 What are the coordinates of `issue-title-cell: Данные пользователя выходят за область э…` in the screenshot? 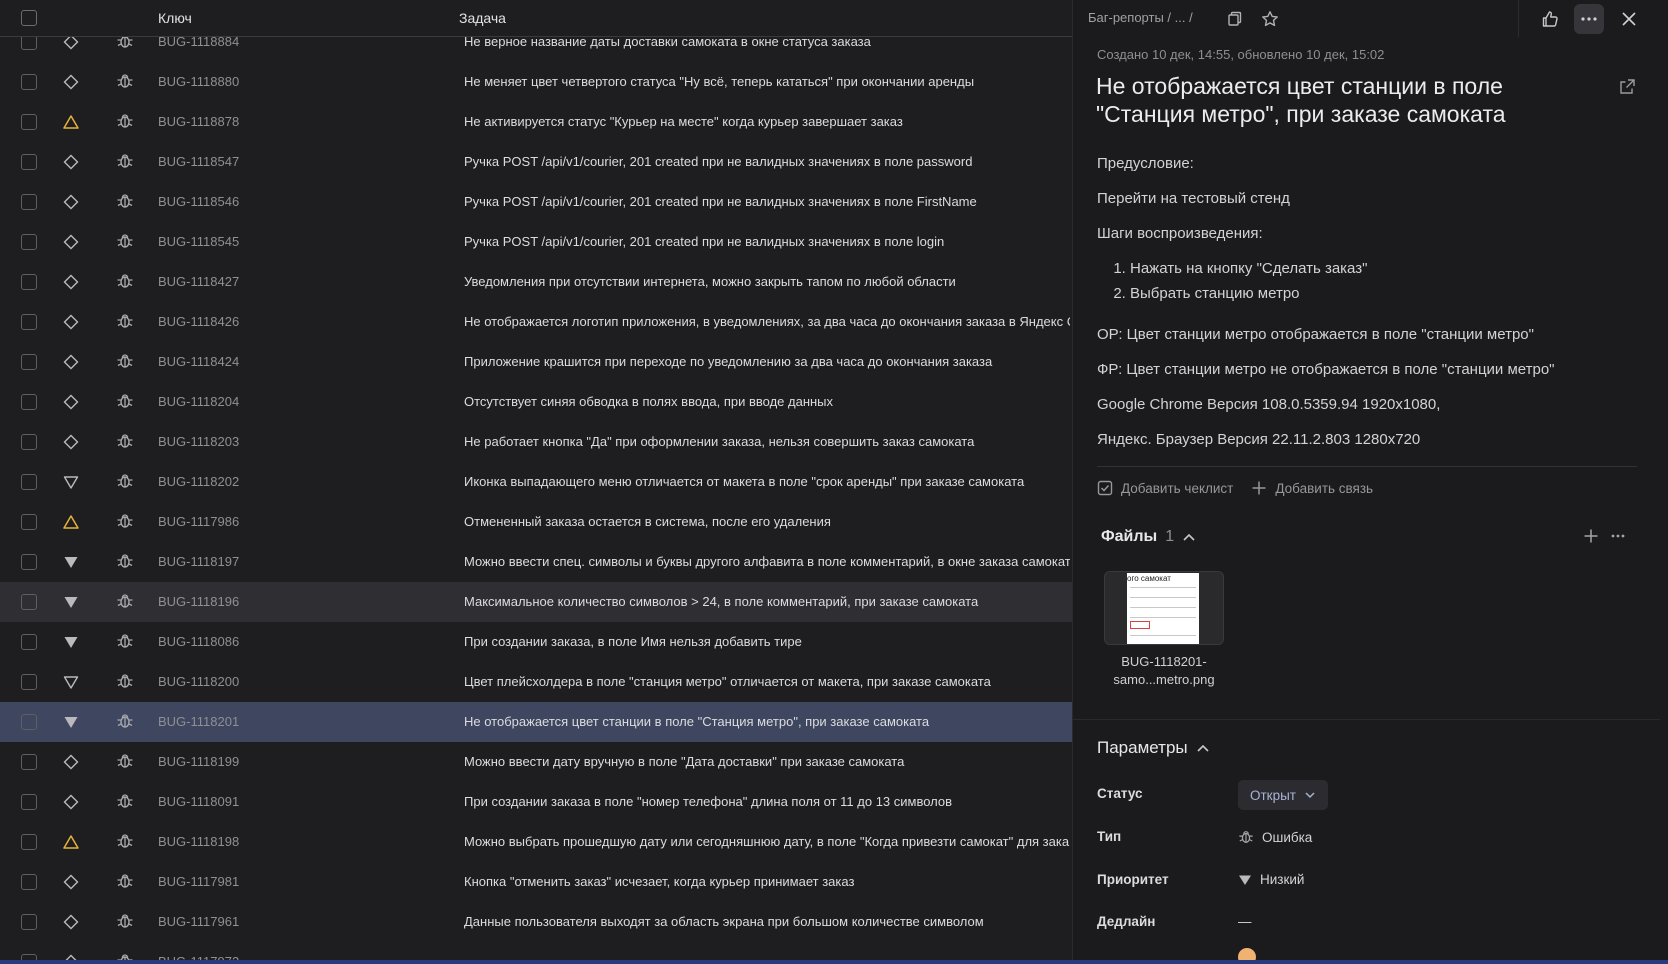 It's located at (767, 921).